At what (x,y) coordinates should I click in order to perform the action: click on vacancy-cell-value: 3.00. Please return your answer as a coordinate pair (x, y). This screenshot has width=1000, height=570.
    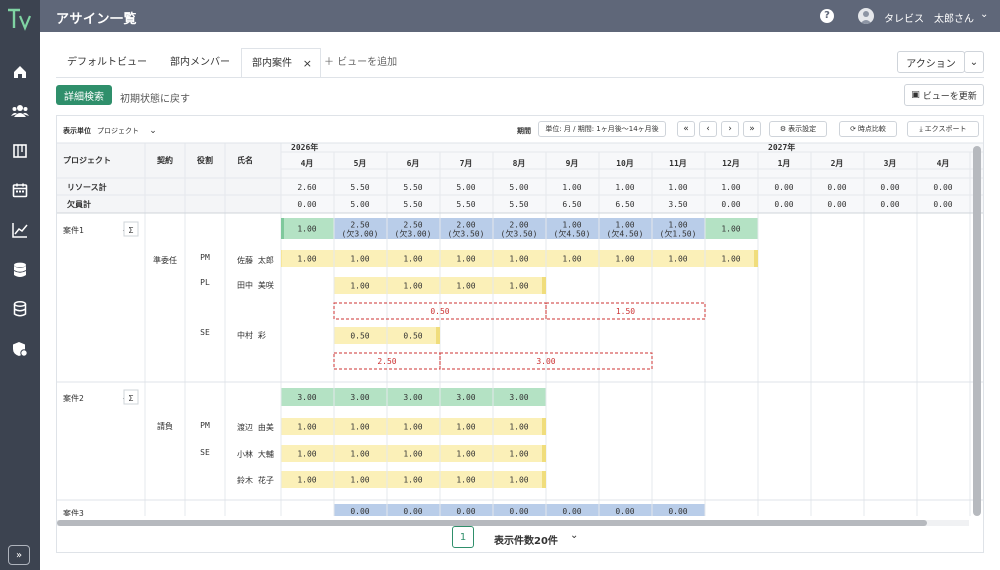
    Looking at the image, I should click on (545, 361).